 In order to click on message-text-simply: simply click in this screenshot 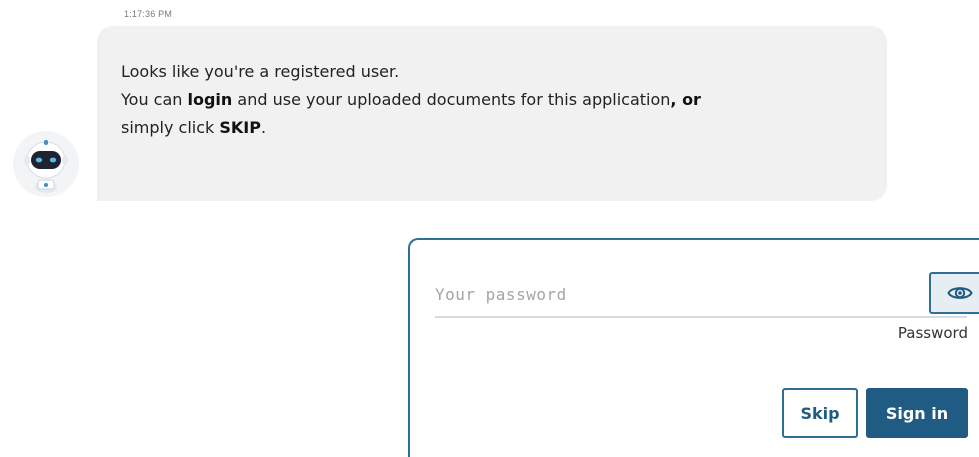, I will do `click(170, 127)`.